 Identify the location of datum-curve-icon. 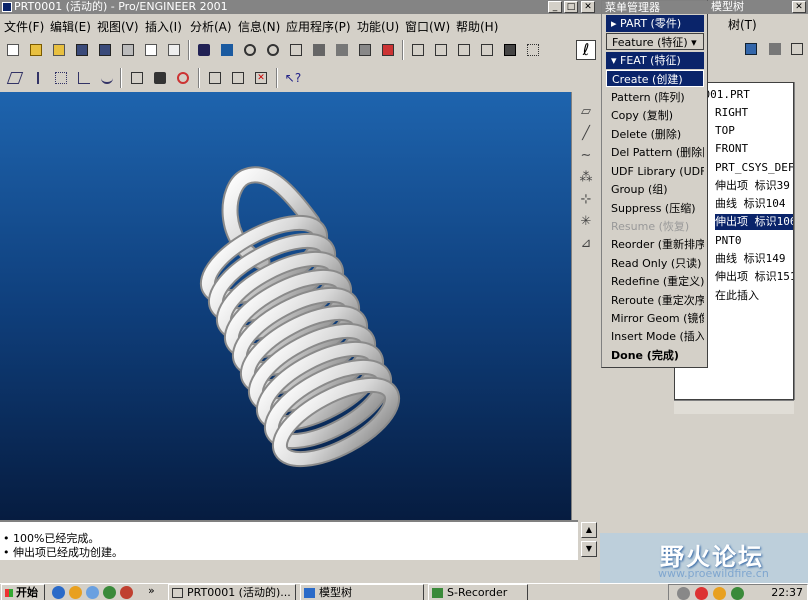
(107, 78).